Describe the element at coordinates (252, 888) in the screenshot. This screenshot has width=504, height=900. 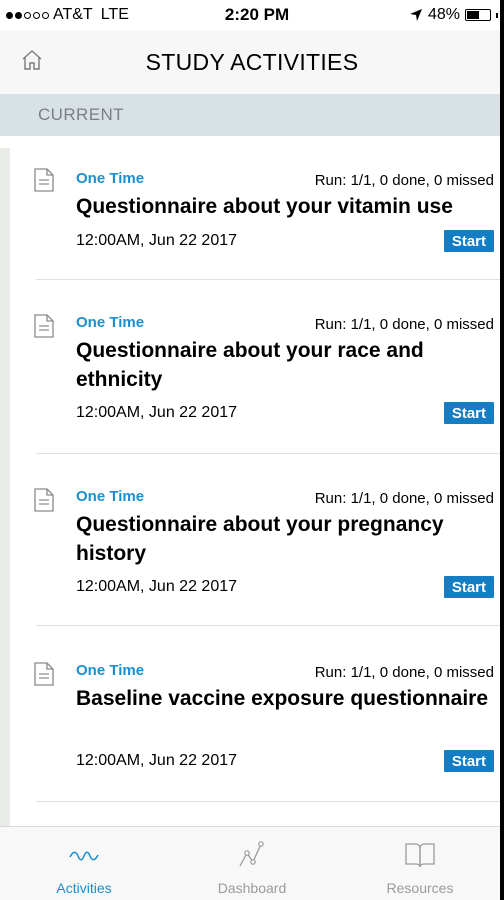
I see `tab-label-dashboard: Dashboard` at that location.